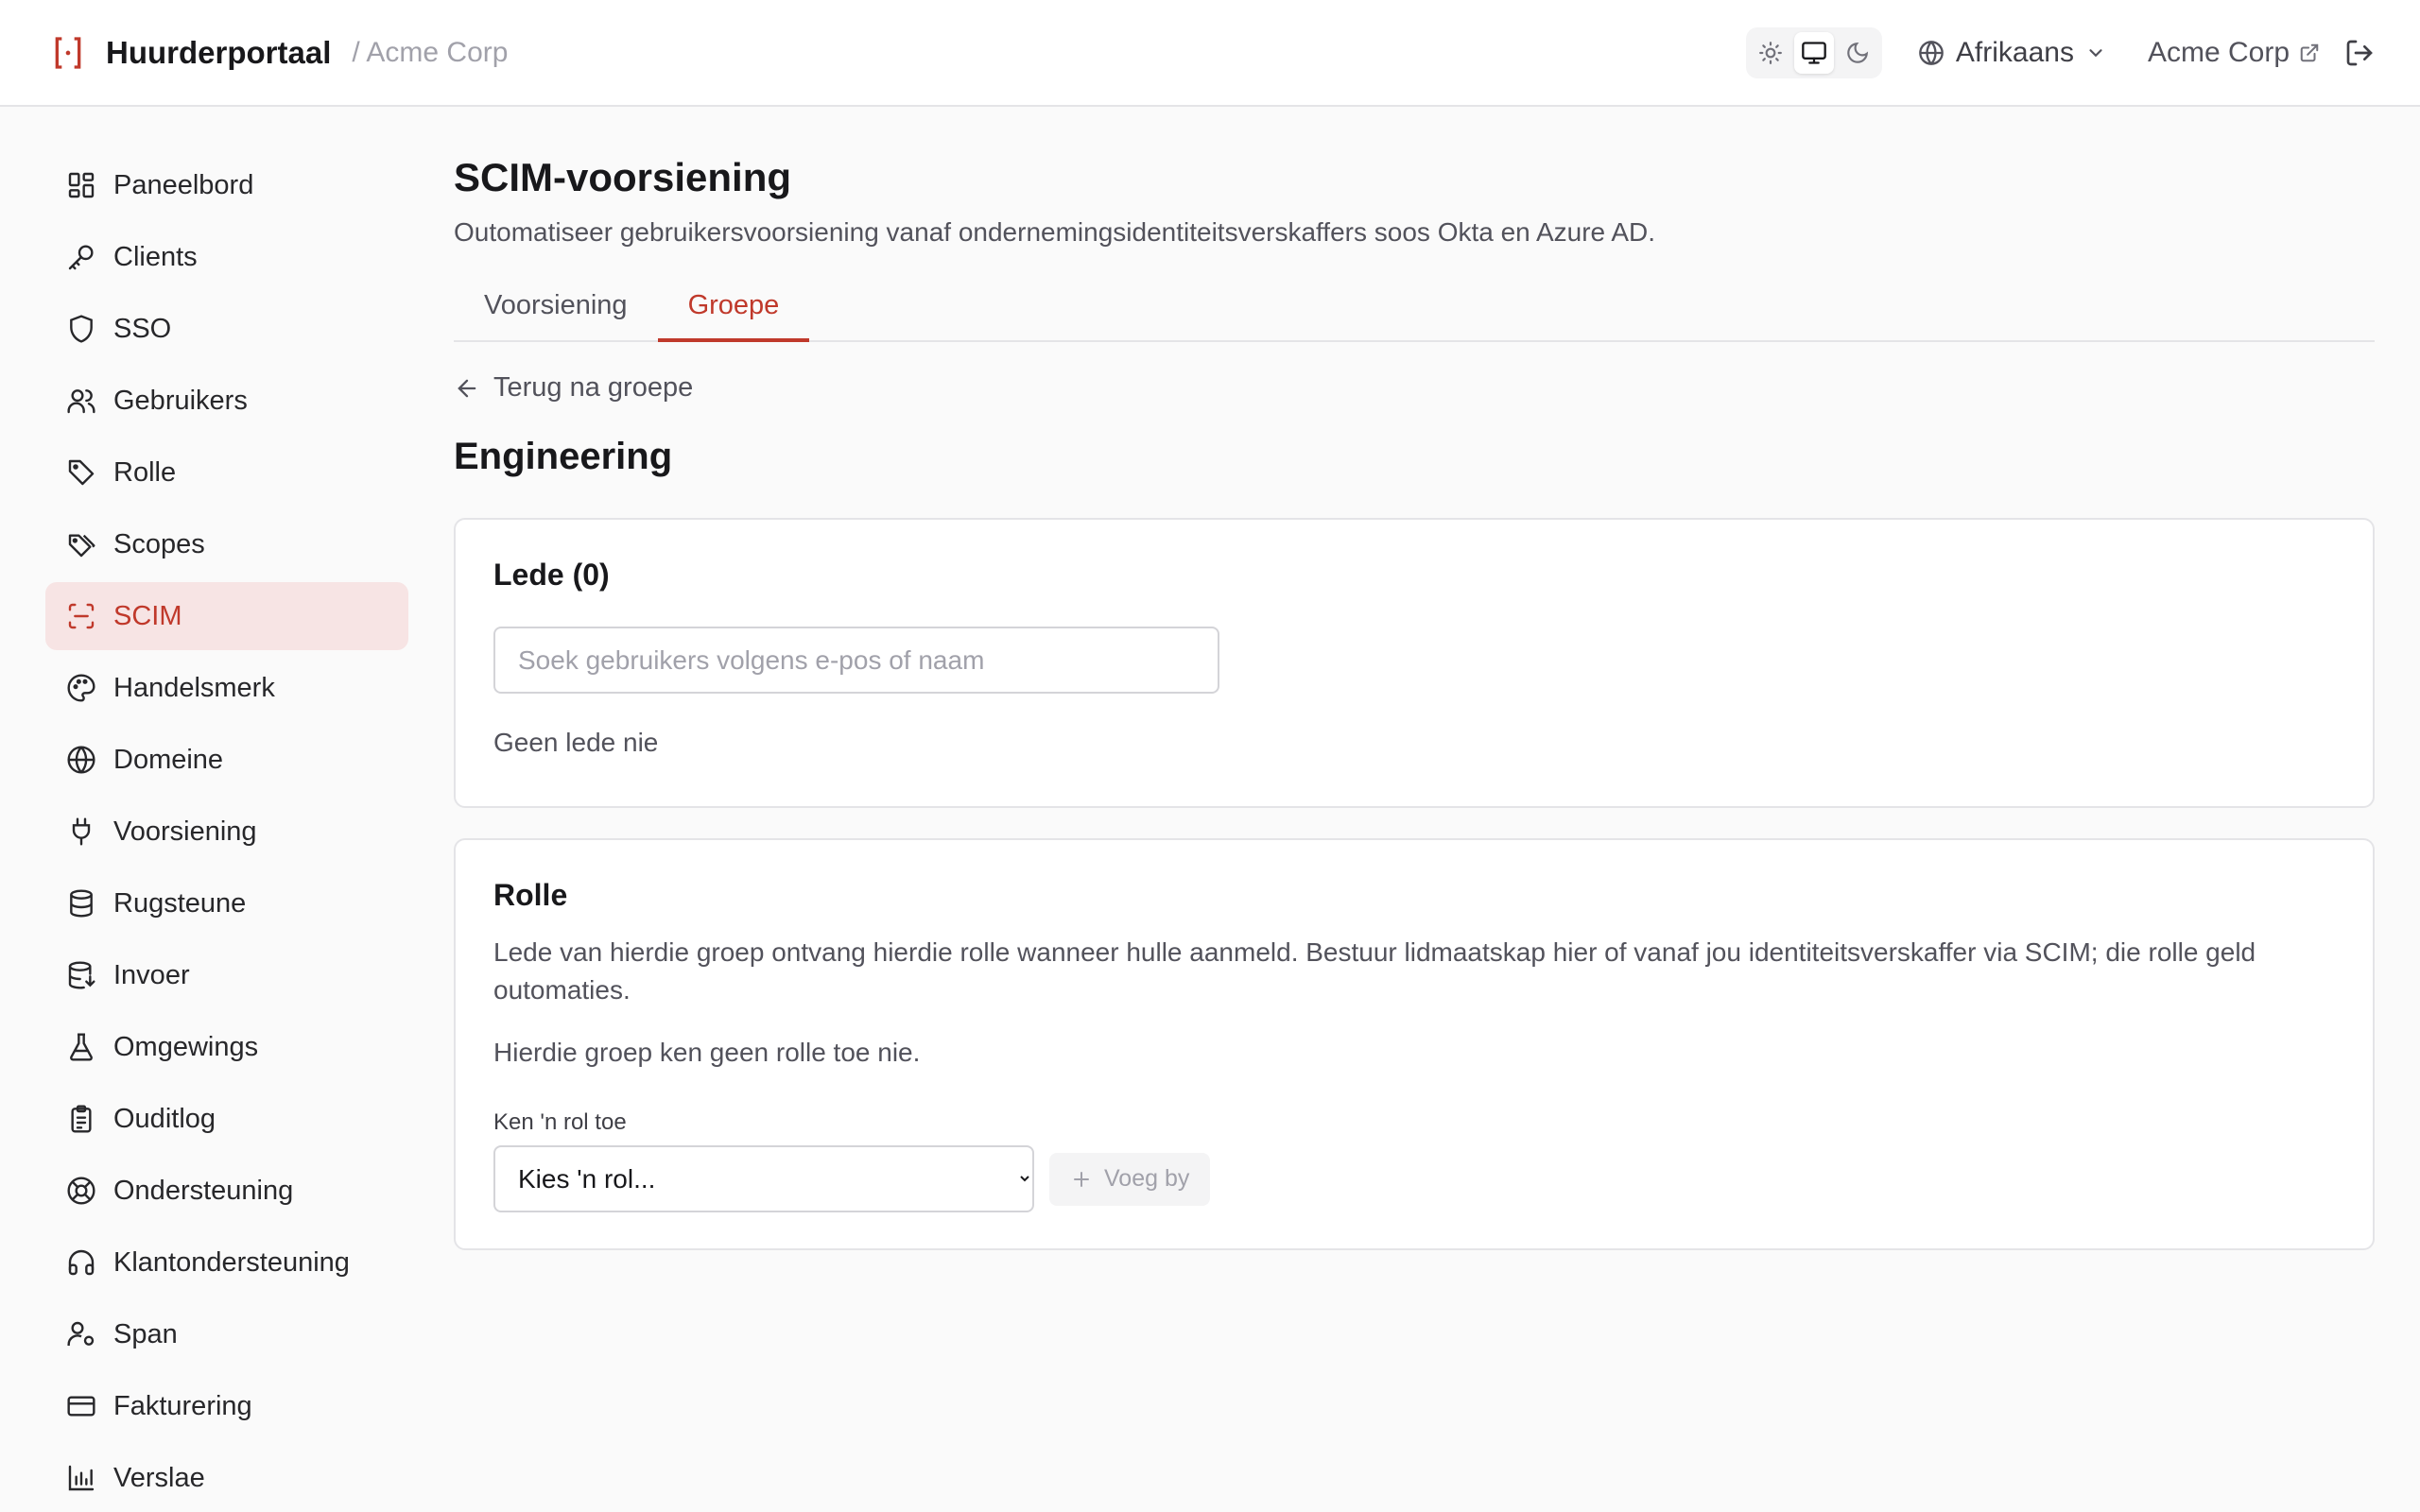 The height and width of the screenshot is (1512, 2420). I want to click on sidebar-item-gebruikers: Gebruikers, so click(226, 401).